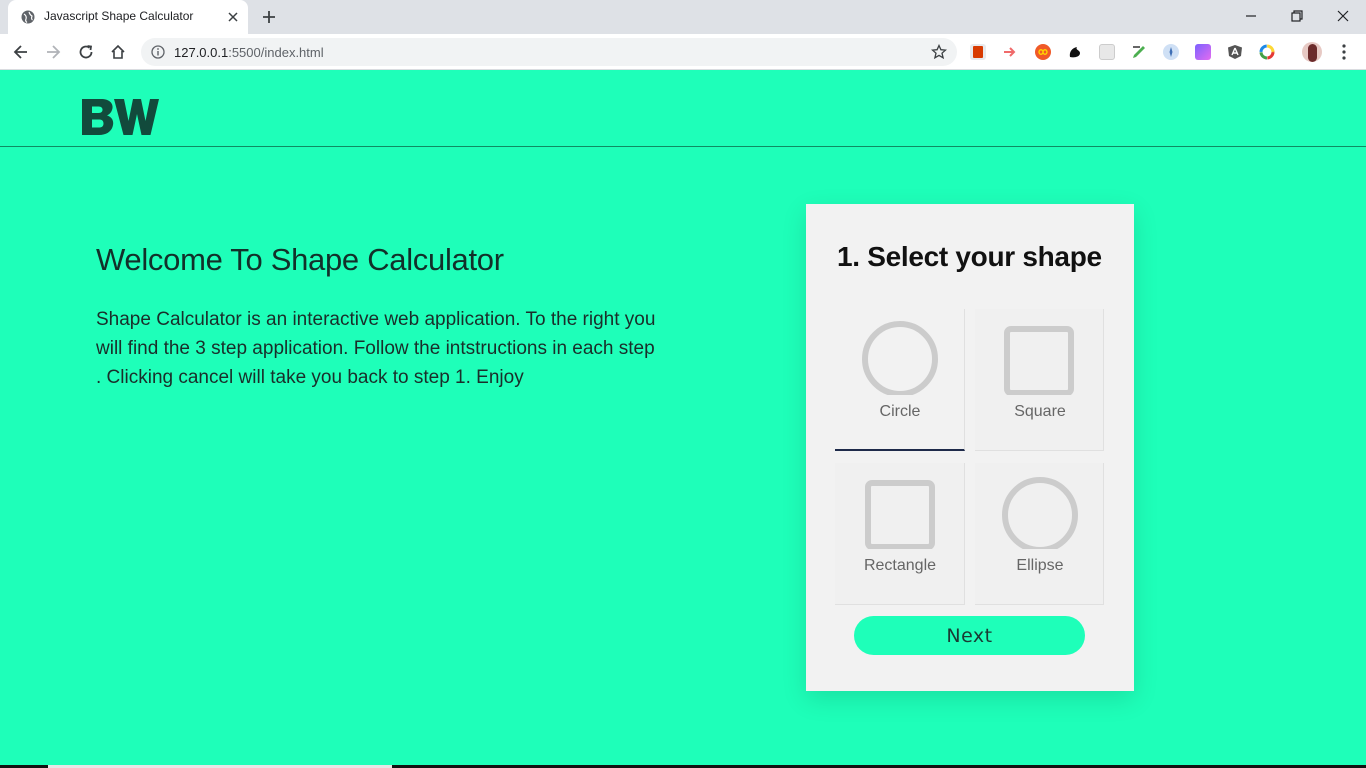 The width and height of the screenshot is (1366, 768). I want to click on shape-option-ellipse: Ellipse, so click(1039, 534).